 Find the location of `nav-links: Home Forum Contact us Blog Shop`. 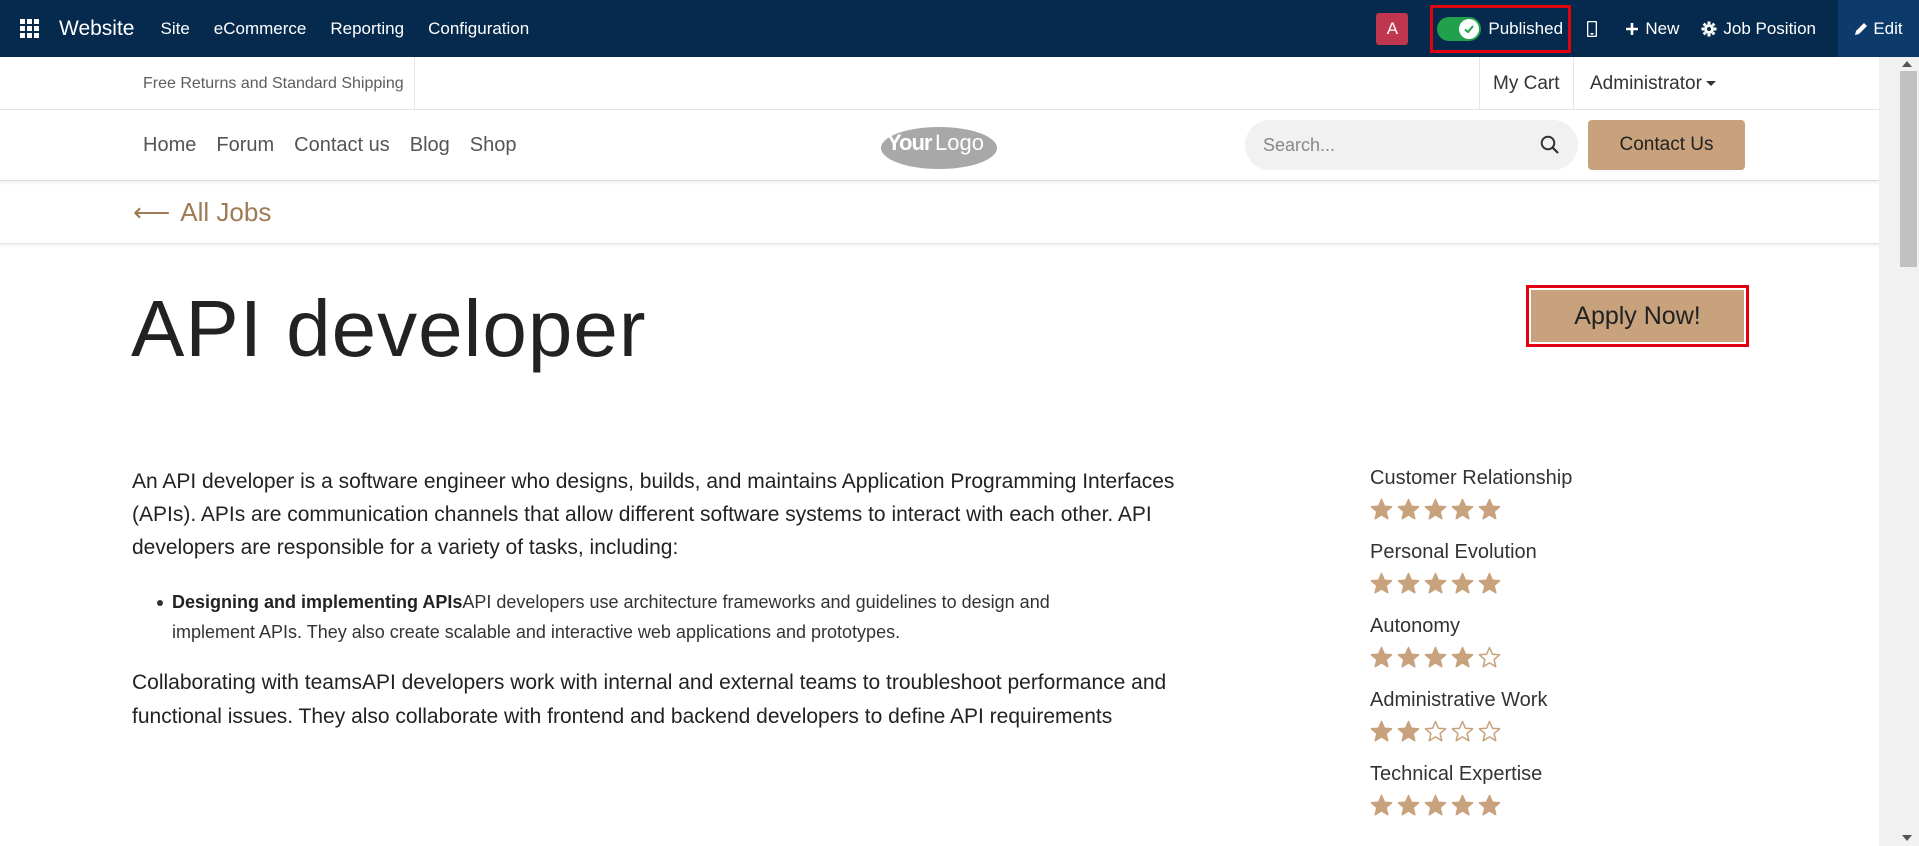

nav-links: Home Forum Contact us Blog Shop is located at coordinates (340, 145).